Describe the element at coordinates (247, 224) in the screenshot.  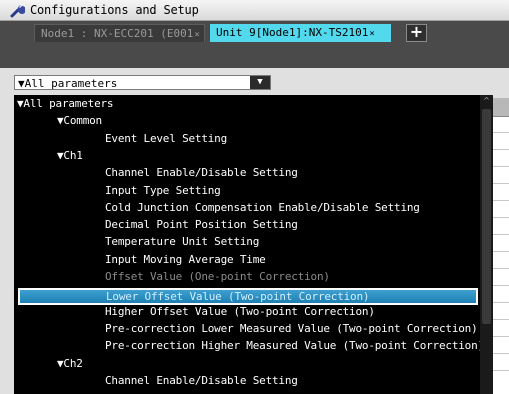
I see `list-item: Decimal Point Position Setting` at that location.